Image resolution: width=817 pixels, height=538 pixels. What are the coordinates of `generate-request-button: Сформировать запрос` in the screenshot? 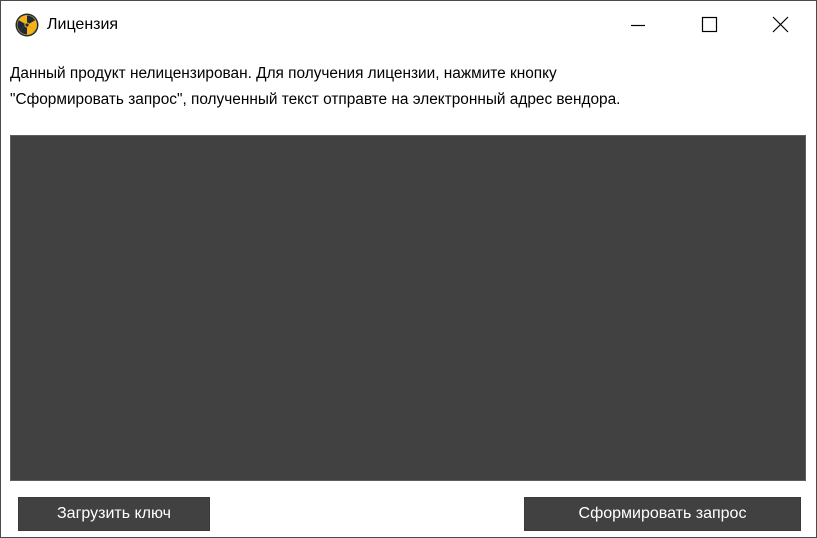 It's located at (662, 514).